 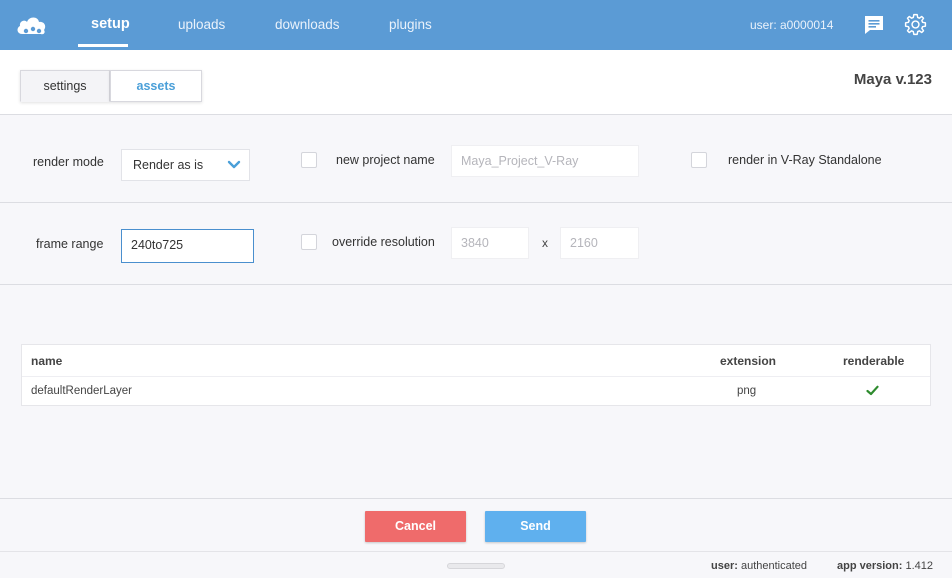 I want to click on status-bar: user: authenticated app version: 1.412, so click(x=476, y=564).